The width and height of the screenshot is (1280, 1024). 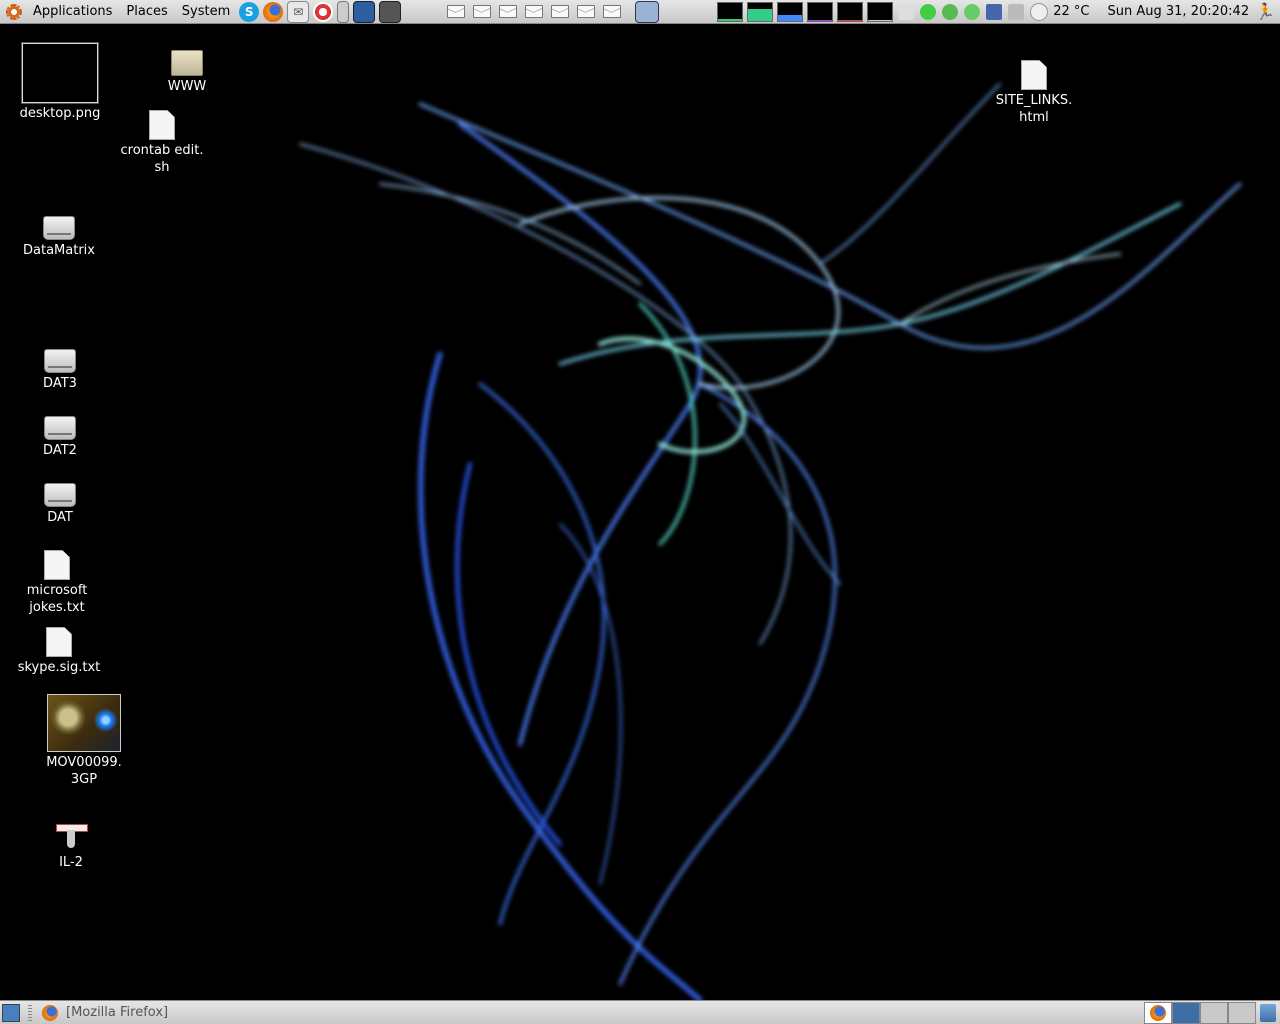 What do you see at coordinates (60, 113) in the screenshot?
I see `icon-label: desktop.png` at bounding box center [60, 113].